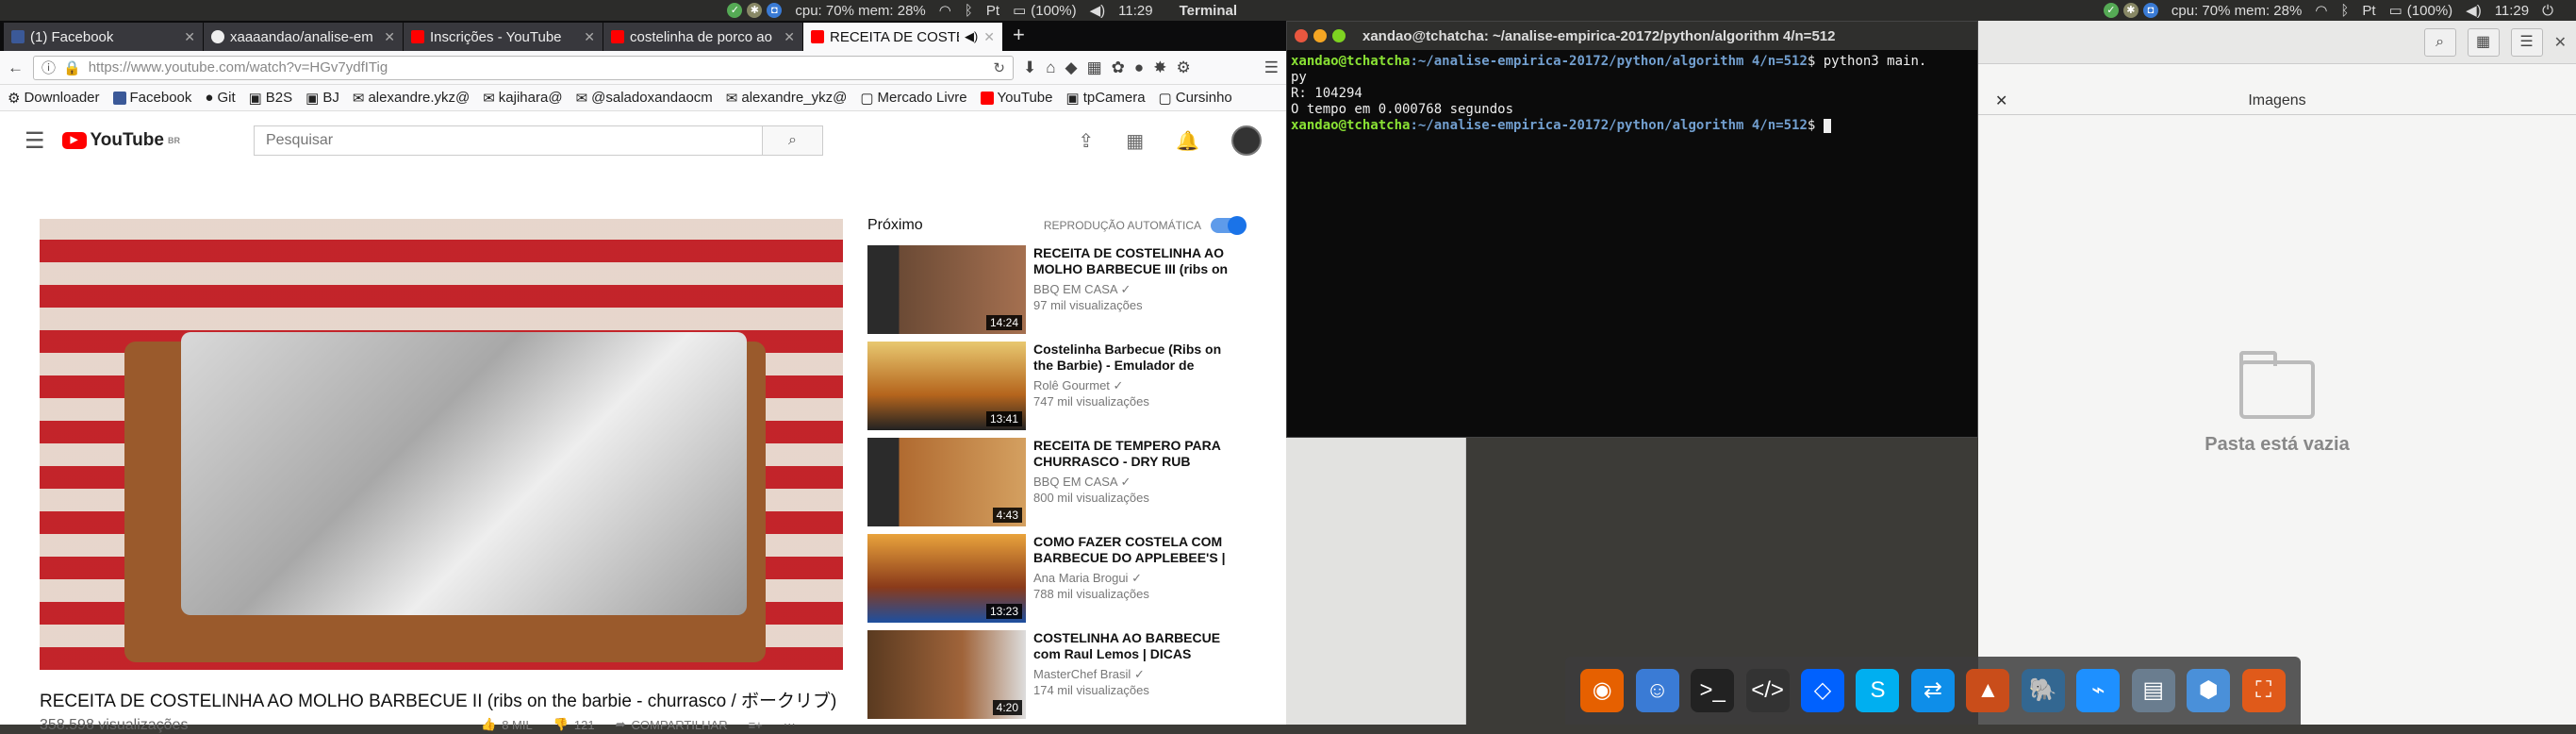 This screenshot has height=734, width=2576. Describe the element at coordinates (1301, 35) in the screenshot. I see `close-icon` at that location.